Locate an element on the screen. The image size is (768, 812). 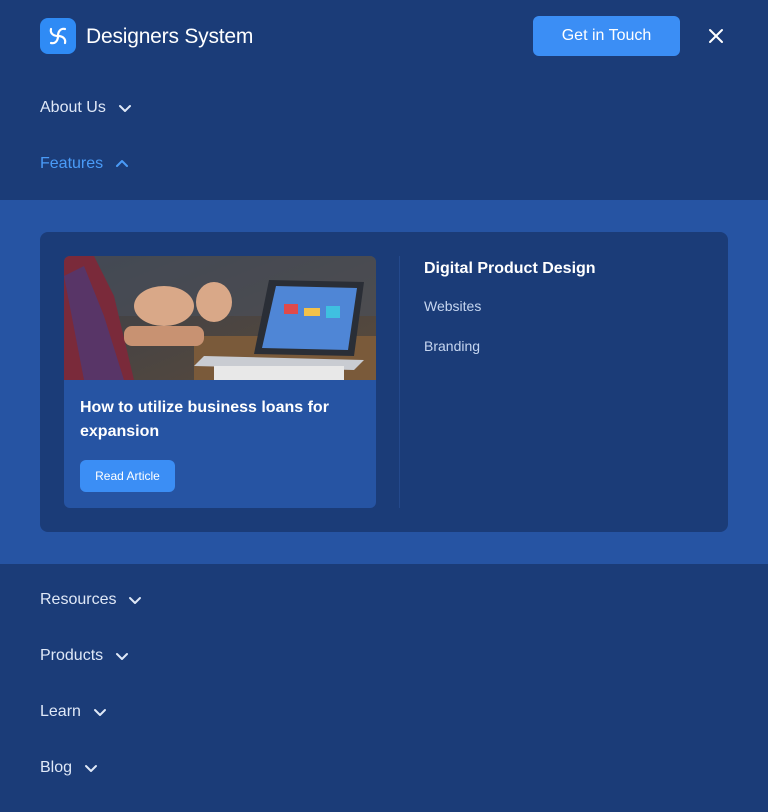
article-image is located at coordinates (220, 318).